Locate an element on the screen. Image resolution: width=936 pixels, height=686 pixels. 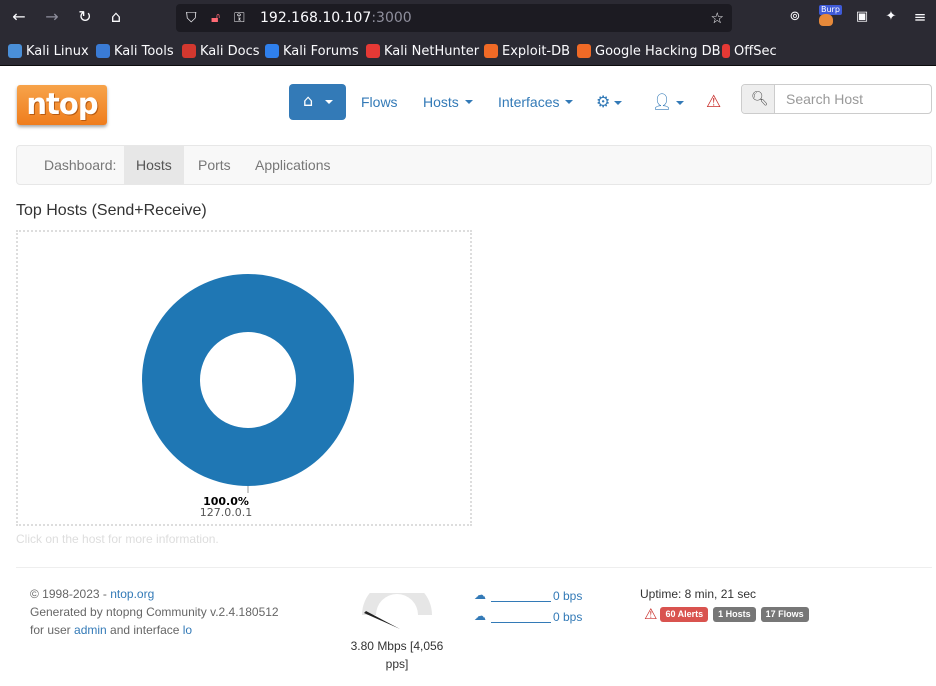
settings-dropdown: ⚙ is located at coordinates (609, 102).